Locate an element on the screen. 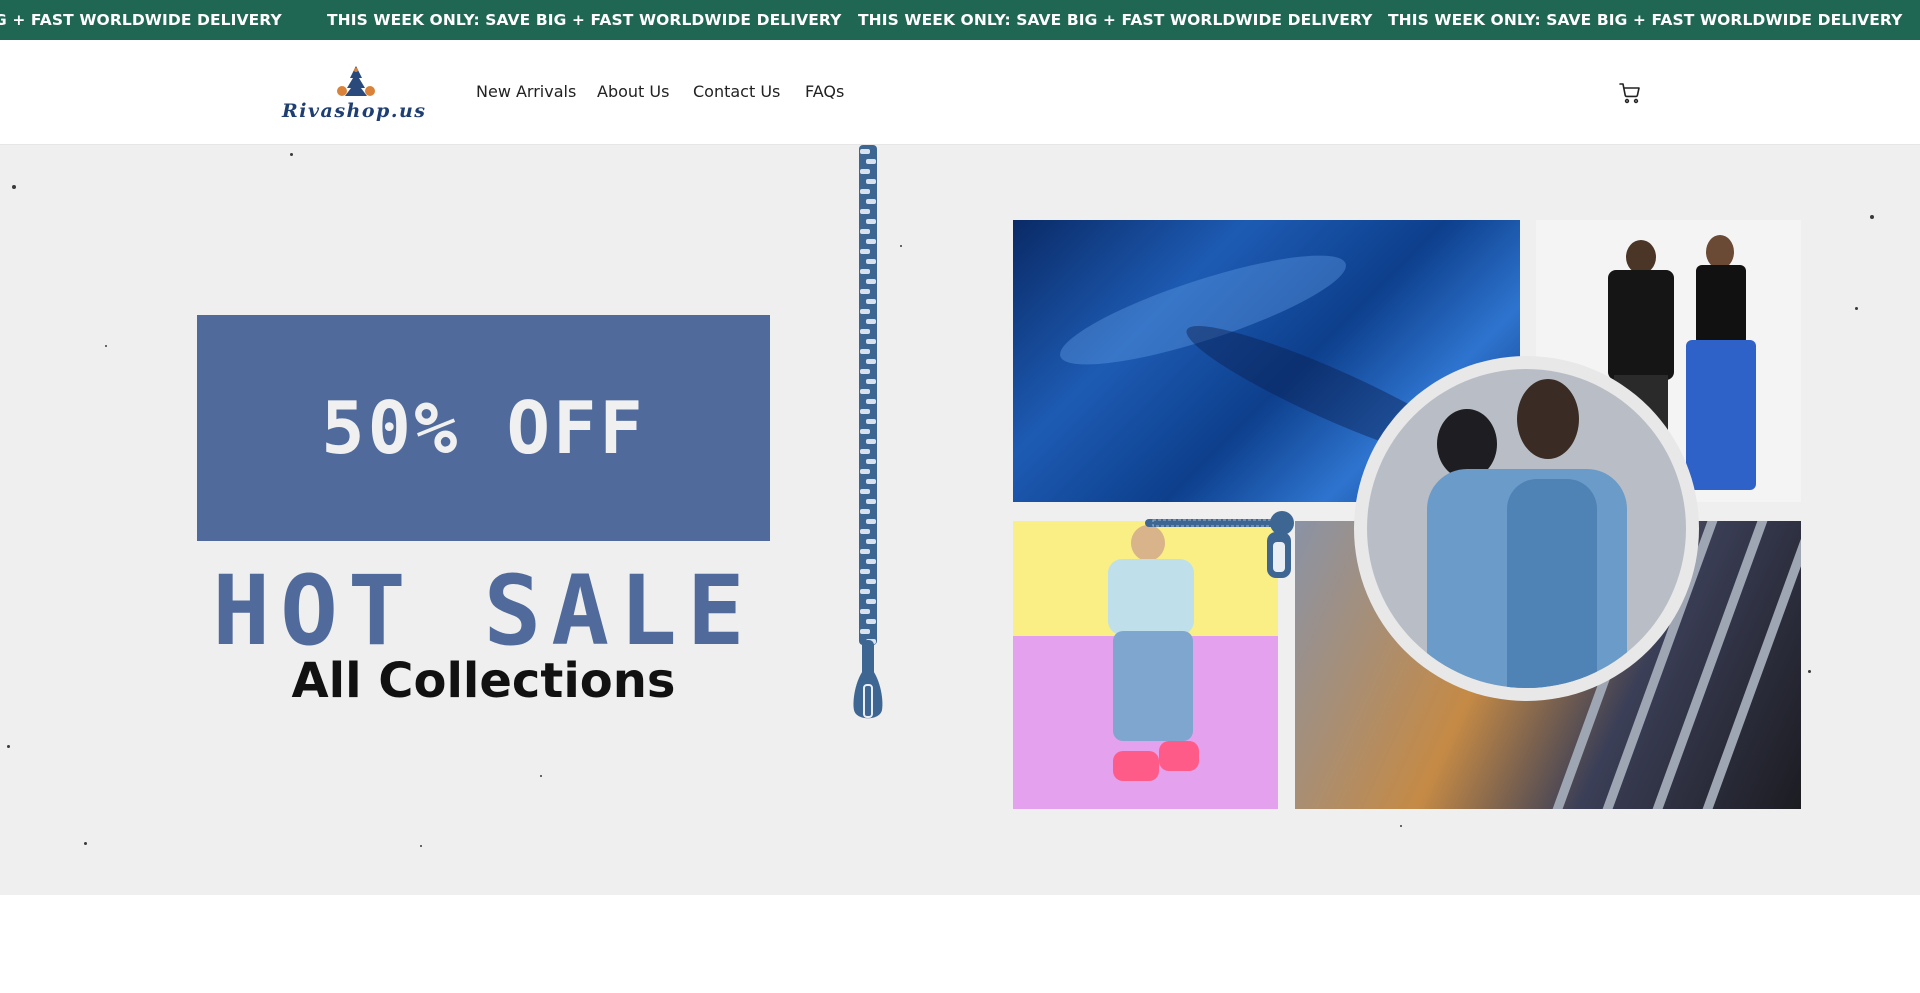 Image resolution: width=1920 pixels, height=993 pixels. zipper-pull-icon is located at coordinates (1219, 544).